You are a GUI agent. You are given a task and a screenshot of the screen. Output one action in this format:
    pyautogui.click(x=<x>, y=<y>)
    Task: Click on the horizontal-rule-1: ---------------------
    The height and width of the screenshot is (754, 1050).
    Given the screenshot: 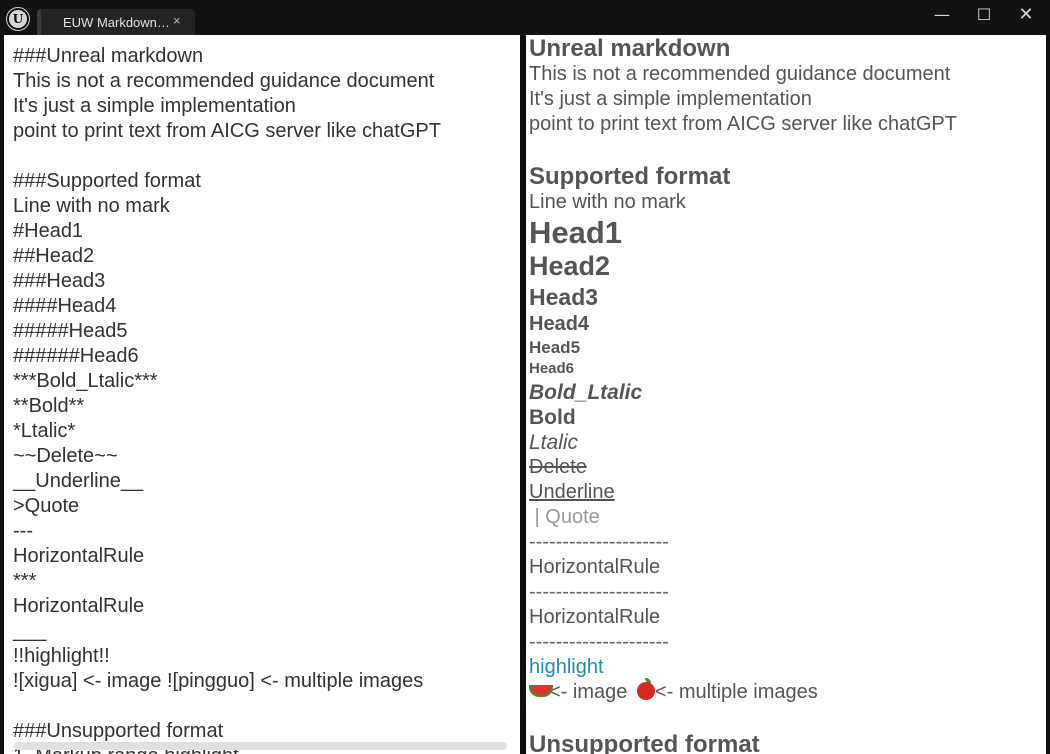 What is the action you would take?
    pyautogui.click(x=599, y=542)
    